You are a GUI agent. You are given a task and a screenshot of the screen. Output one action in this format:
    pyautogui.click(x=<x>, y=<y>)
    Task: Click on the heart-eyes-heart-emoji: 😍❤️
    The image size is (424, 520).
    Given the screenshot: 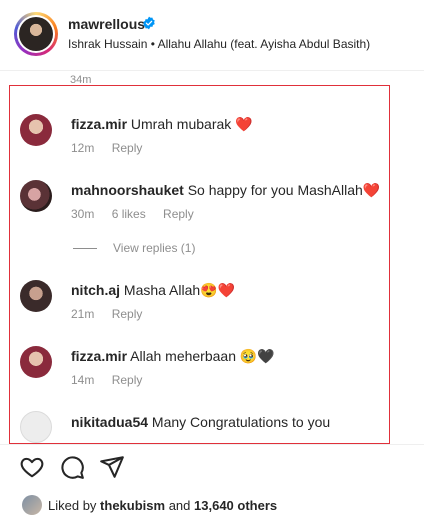 What is the action you would take?
    pyautogui.click(x=218, y=290)
    